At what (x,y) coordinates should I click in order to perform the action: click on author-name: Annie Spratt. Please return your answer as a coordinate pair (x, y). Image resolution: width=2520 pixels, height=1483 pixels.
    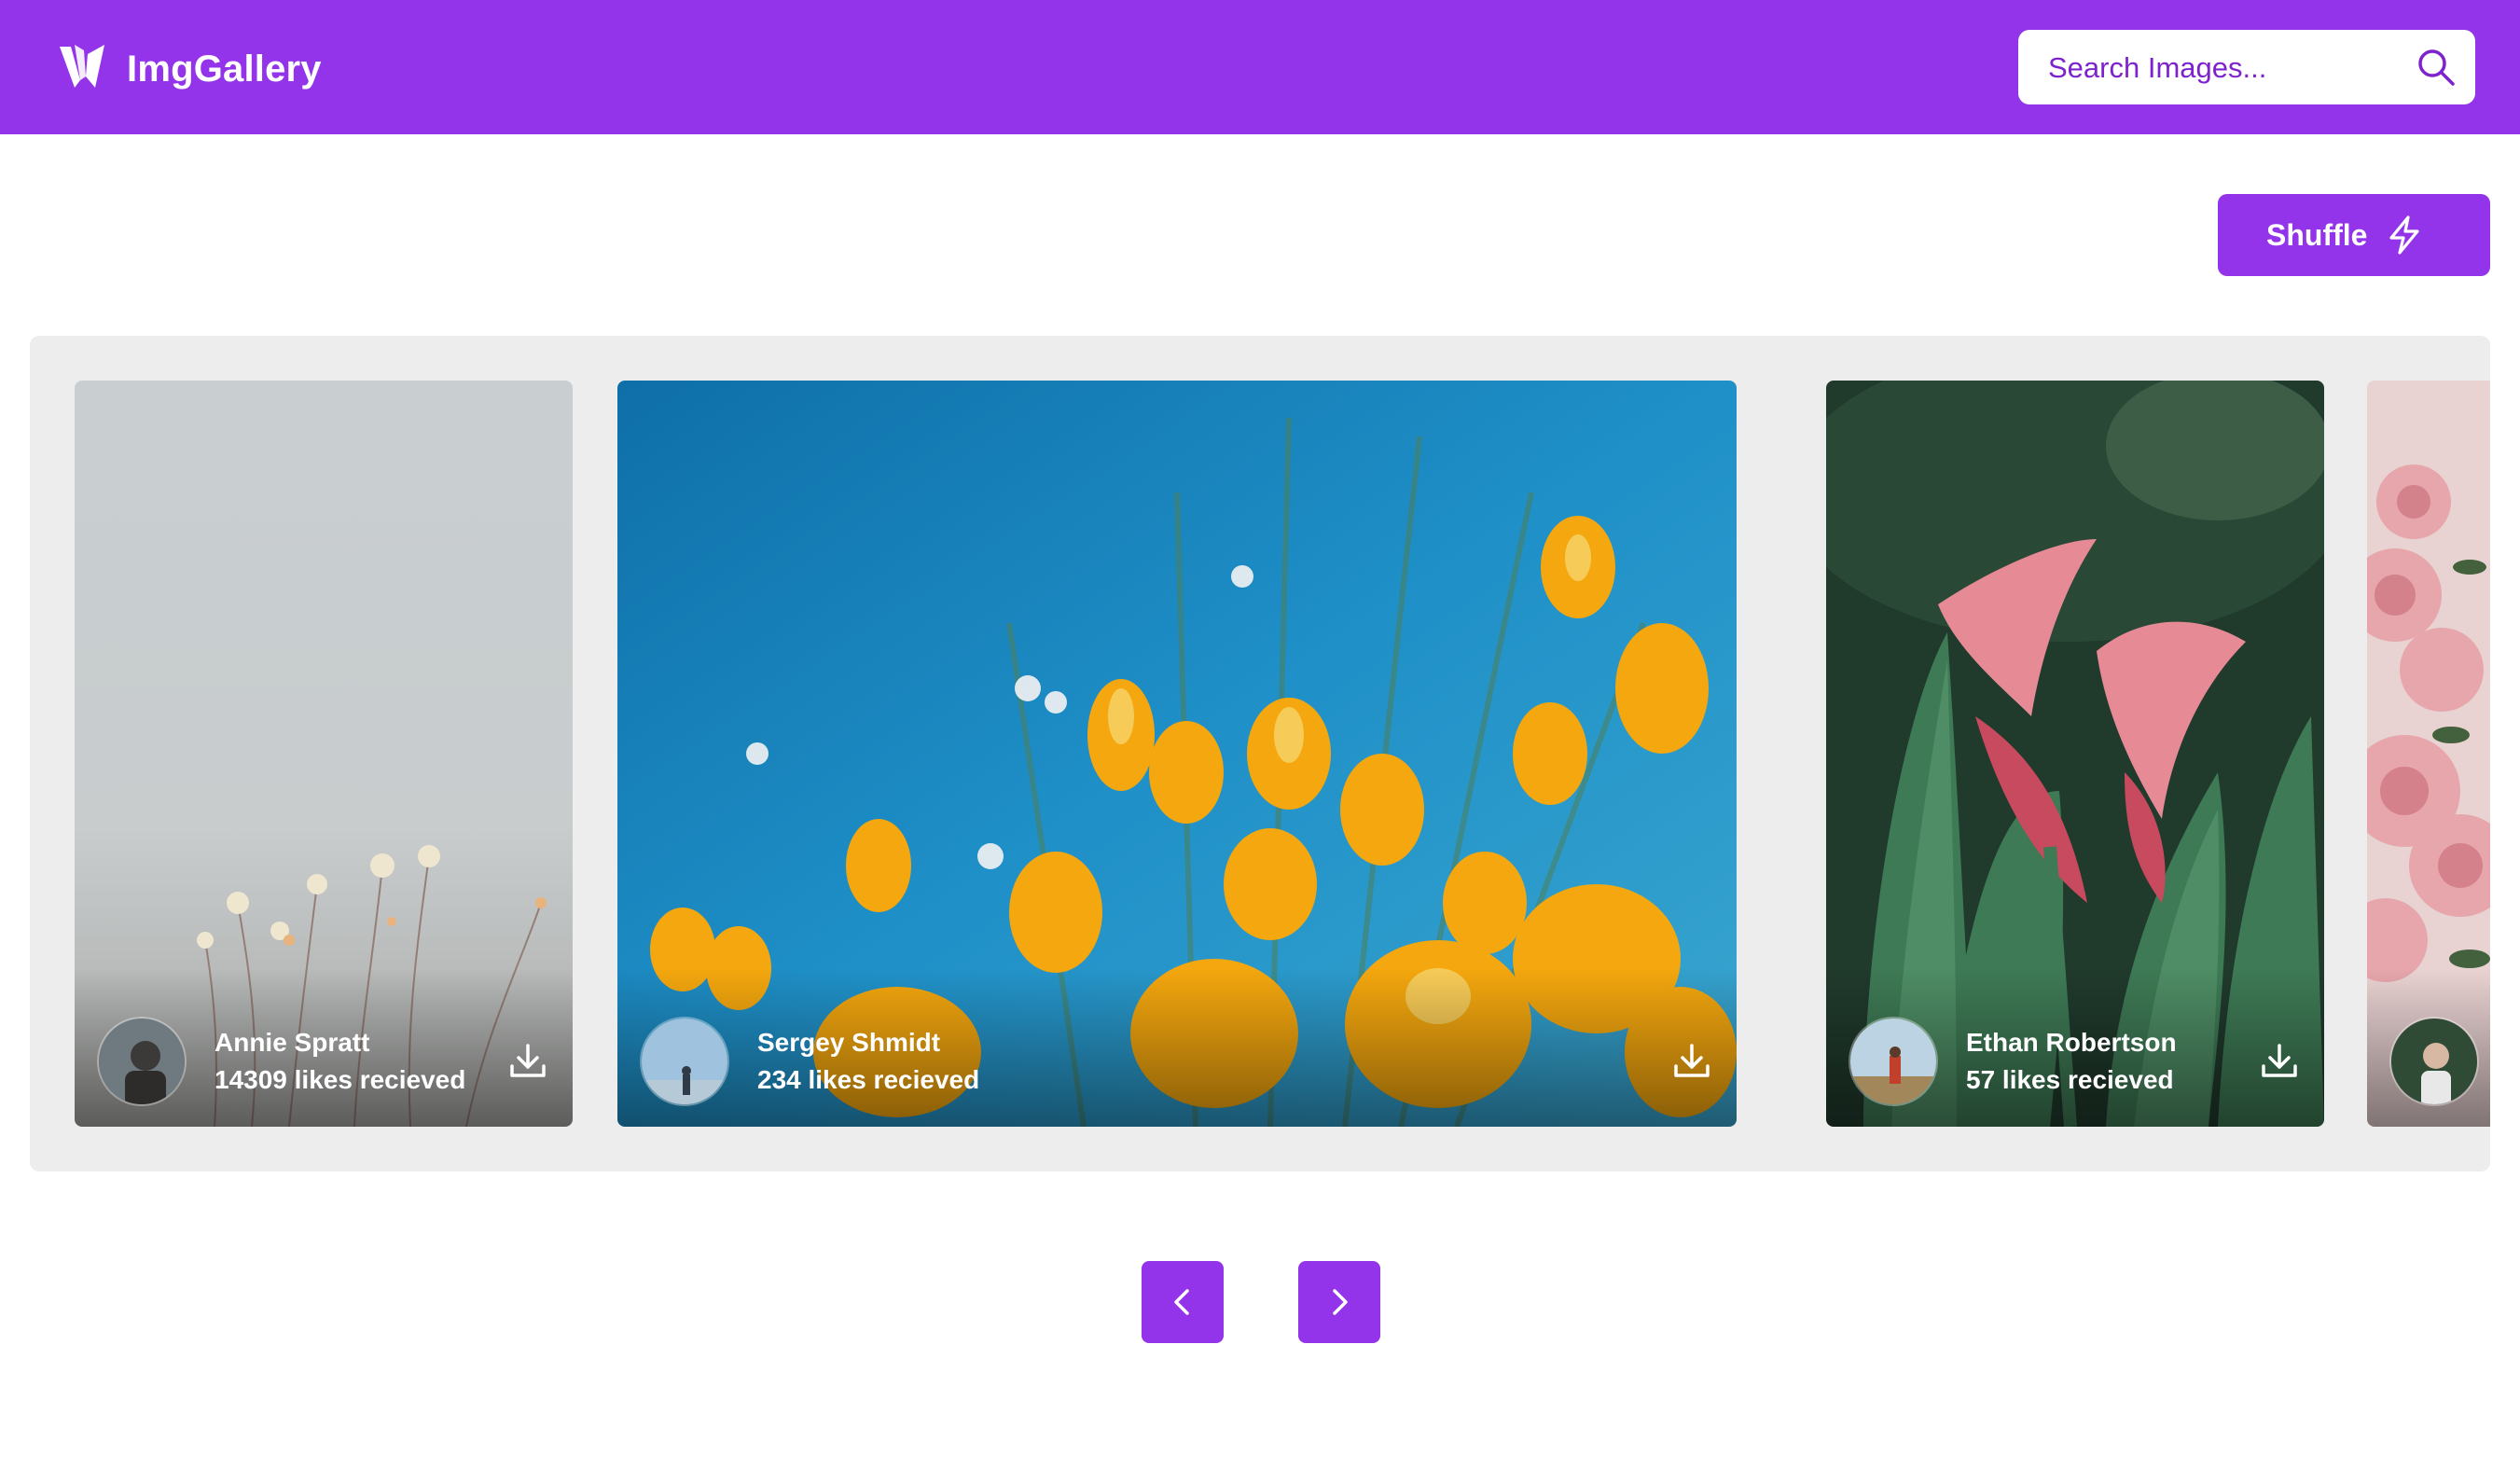
    Looking at the image, I should click on (292, 1043).